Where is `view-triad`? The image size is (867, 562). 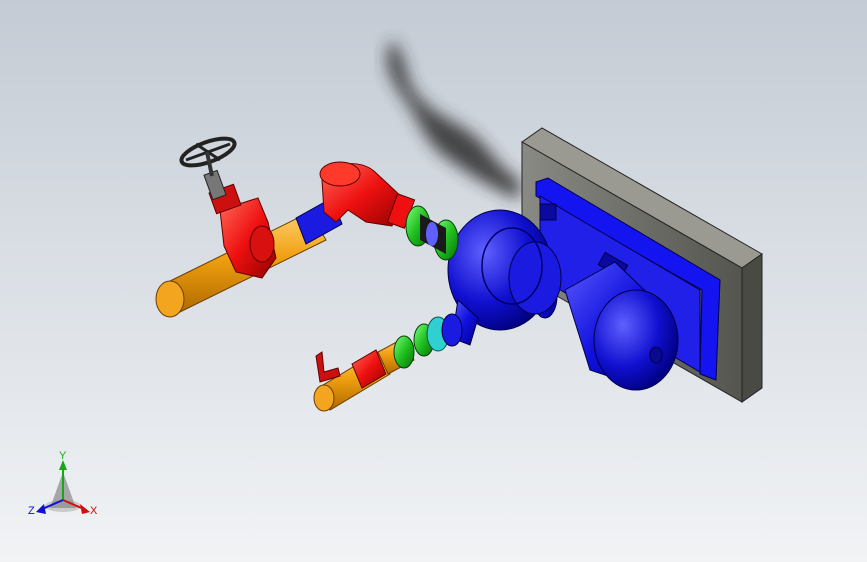 view-triad is located at coordinates (63, 487).